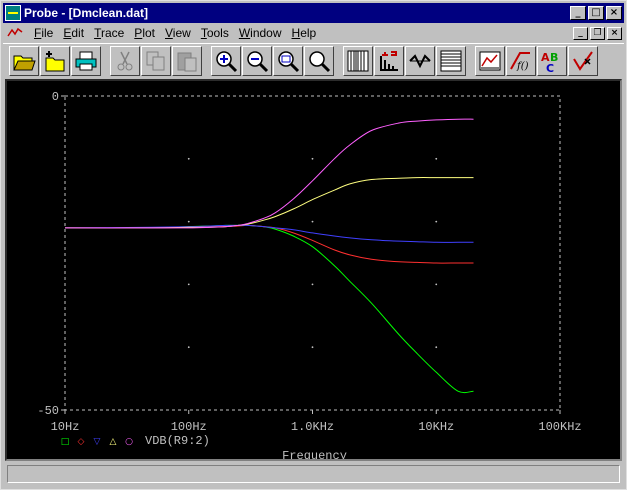 The height and width of the screenshot is (490, 627). What do you see at coordinates (55, 97) in the screenshot?
I see `y-tick-label: 0` at bounding box center [55, 97].